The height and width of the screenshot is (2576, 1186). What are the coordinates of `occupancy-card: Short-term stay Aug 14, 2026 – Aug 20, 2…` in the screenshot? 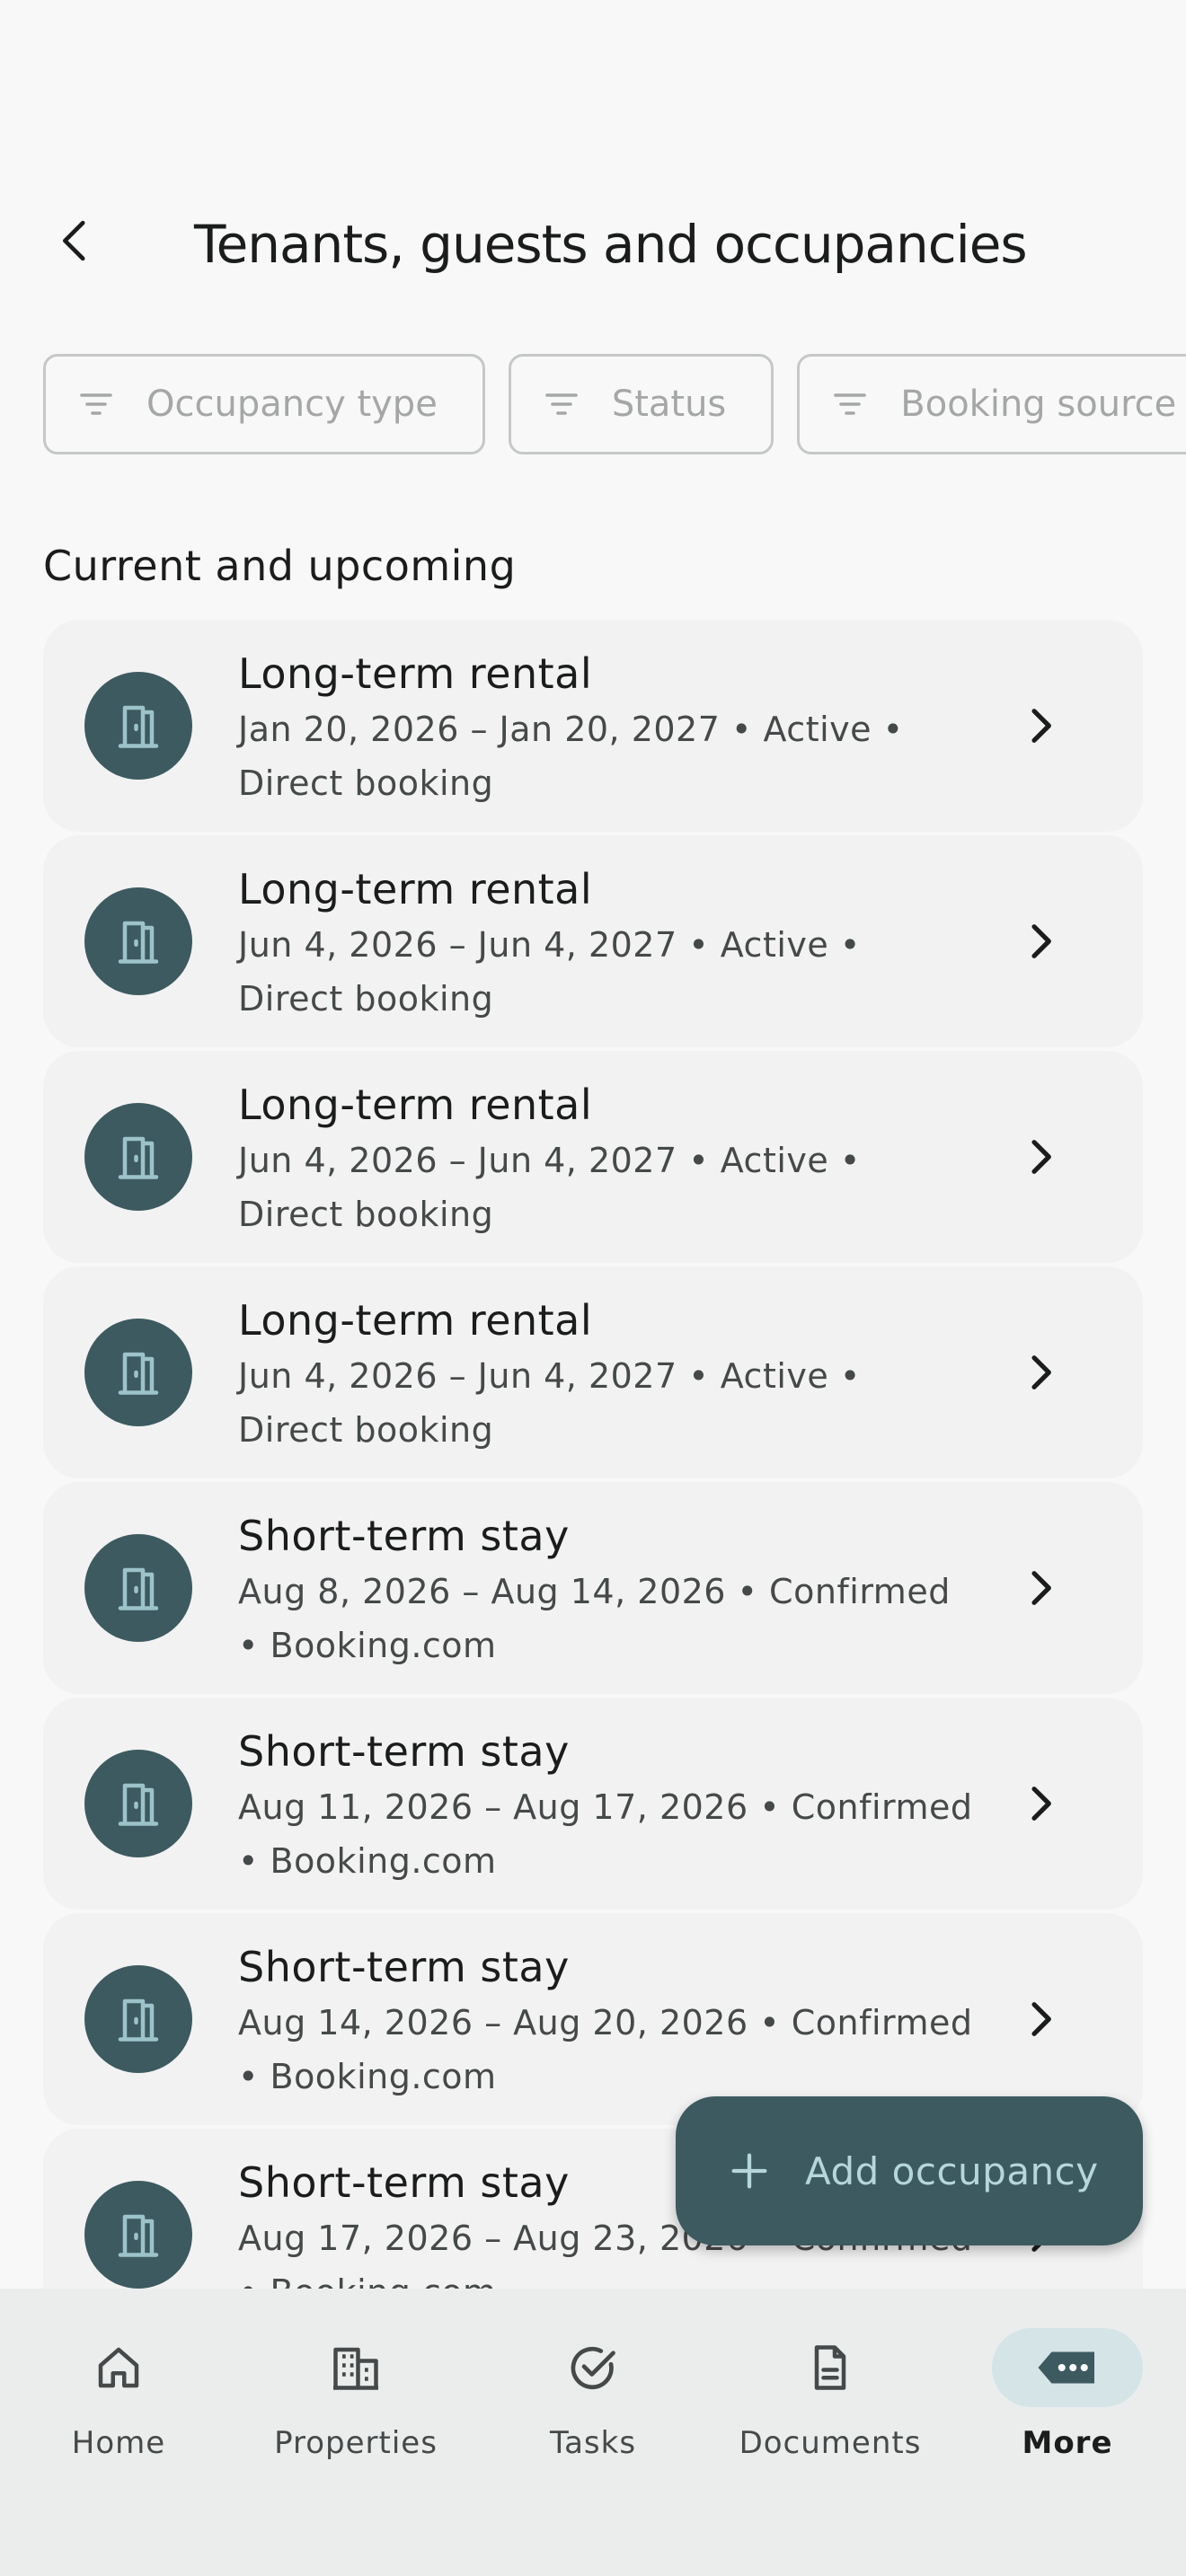 It's located at (593, 2019).